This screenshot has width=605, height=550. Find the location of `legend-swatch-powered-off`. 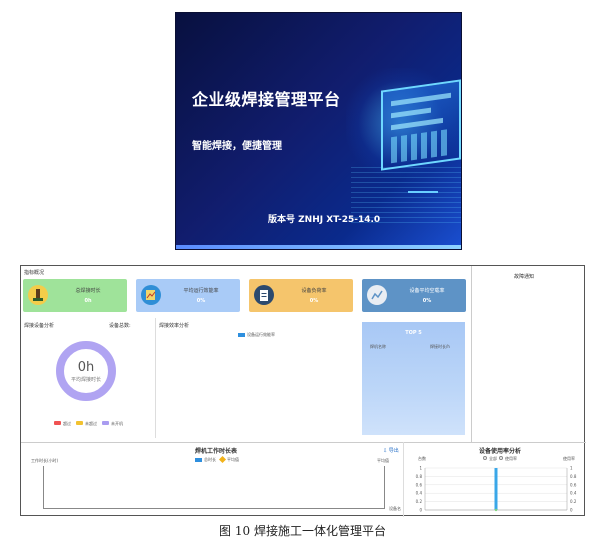

legend-swatch-powered-off is located at coordinates (105, 423).